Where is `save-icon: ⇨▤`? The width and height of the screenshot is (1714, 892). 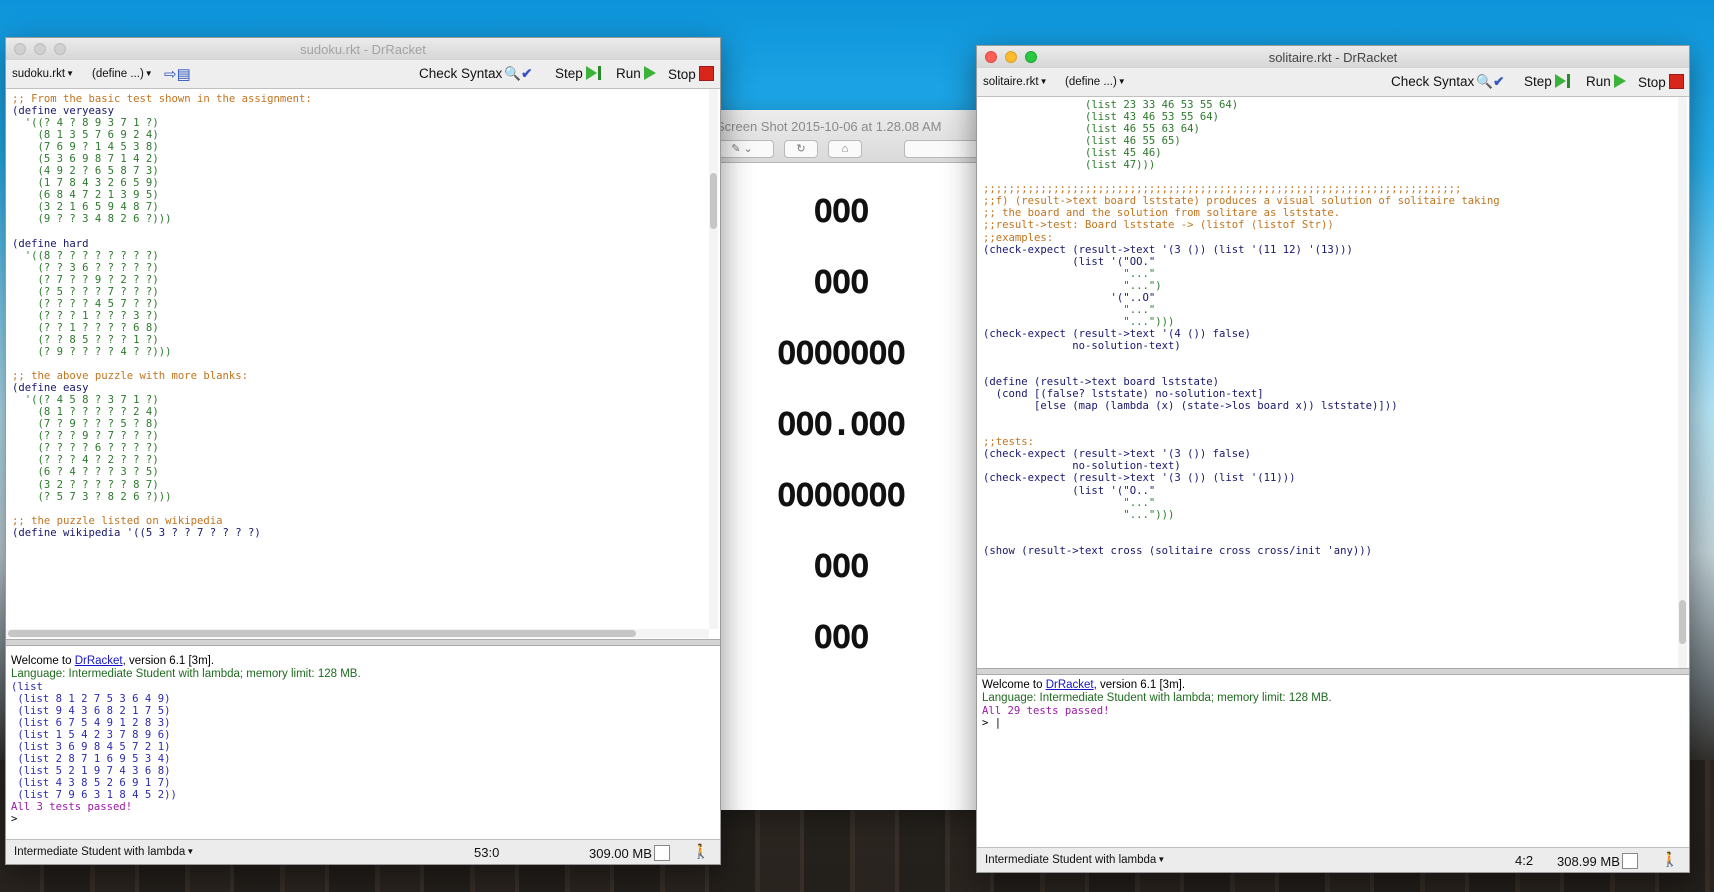 save-icon: ⇨▤ is located at coordinates (177, 74).